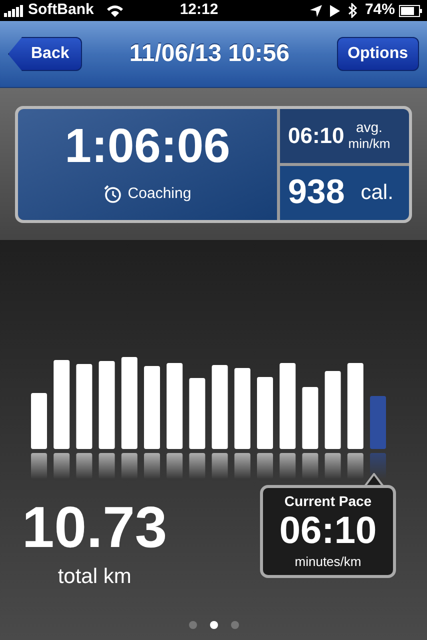  I want to click on wifi-icon, so click(115, 10).